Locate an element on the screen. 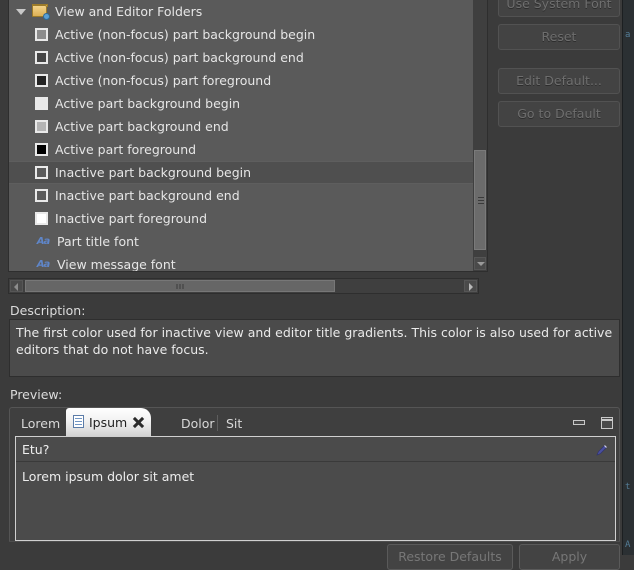 The image size is (634, 570). tree-row-active-nonfocus-part-background-begin: Active (non-focus) part background begin is located at coordinates (243, 34).